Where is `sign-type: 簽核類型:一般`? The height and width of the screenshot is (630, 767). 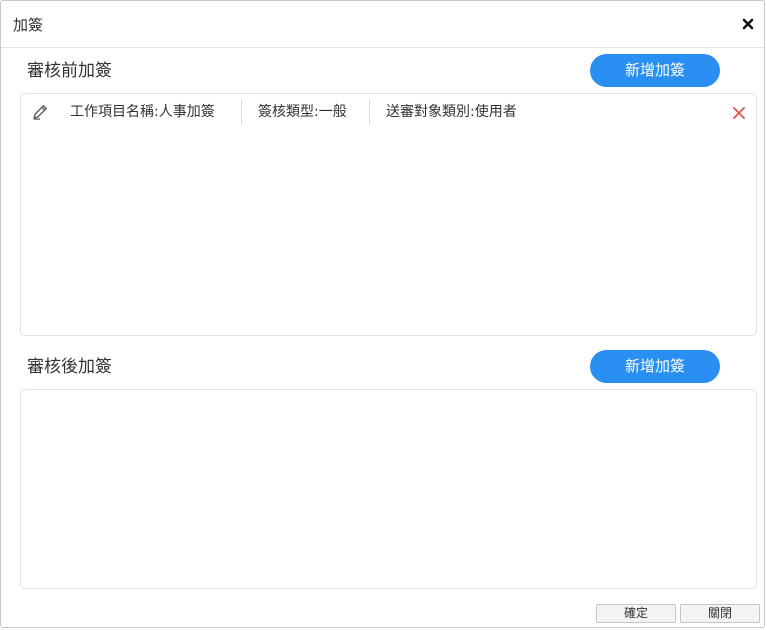 sign-type: 簽核類型:一般 is located at coordinates (302, 112).